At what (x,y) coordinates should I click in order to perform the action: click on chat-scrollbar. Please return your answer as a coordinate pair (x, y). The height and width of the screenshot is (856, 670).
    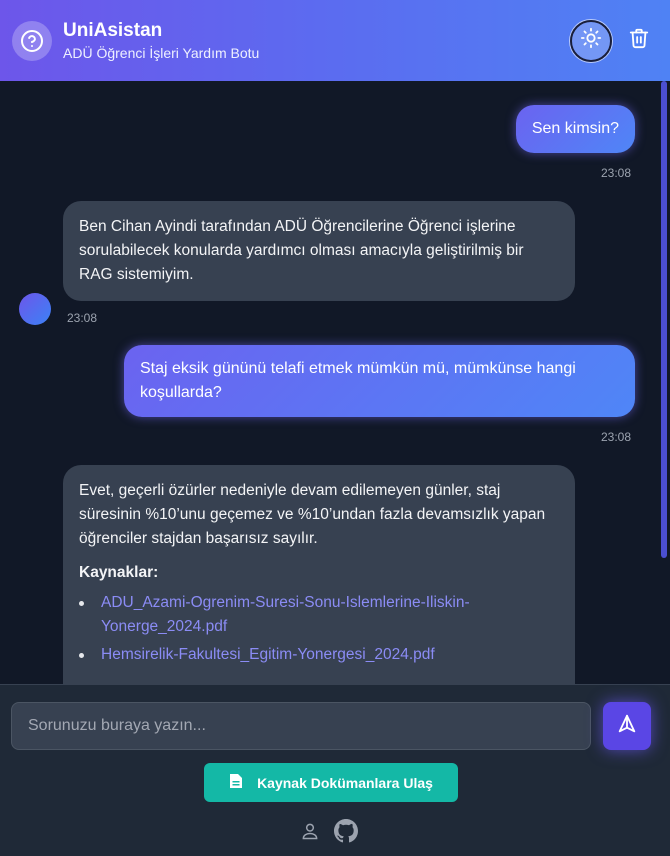
    Looking at the image, I should click on (664, 319).